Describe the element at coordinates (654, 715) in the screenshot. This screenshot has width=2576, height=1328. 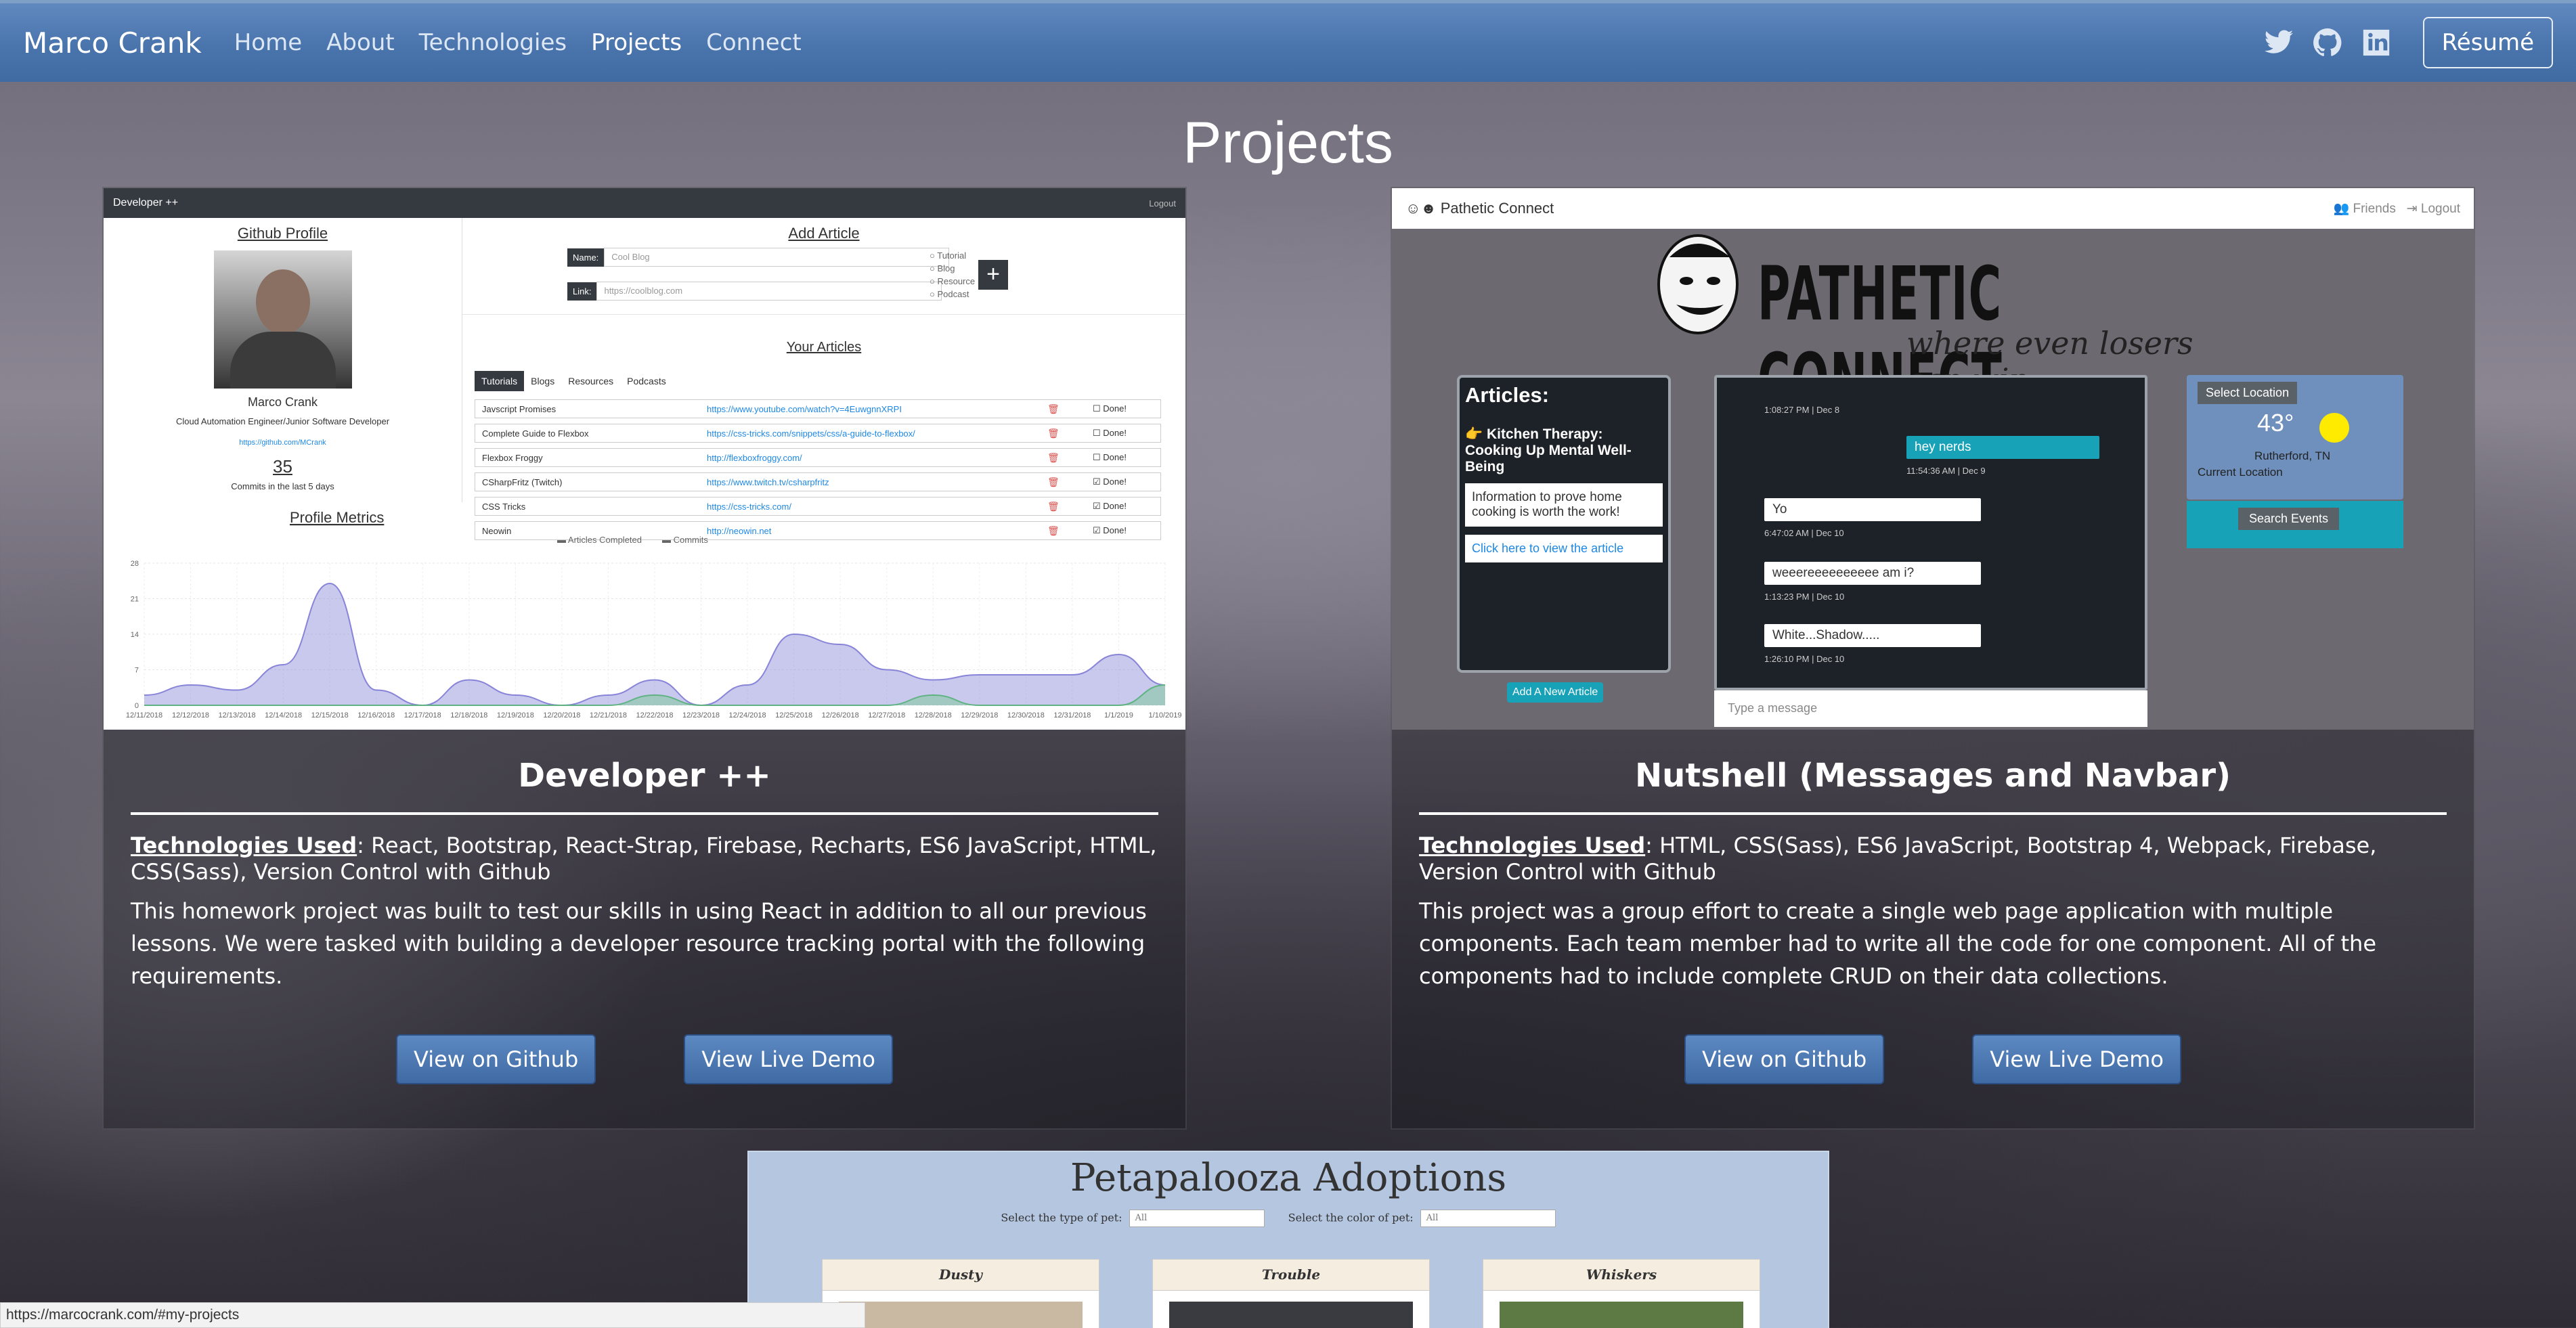
I see `x-tick-label: 12/22/2018` at that location.